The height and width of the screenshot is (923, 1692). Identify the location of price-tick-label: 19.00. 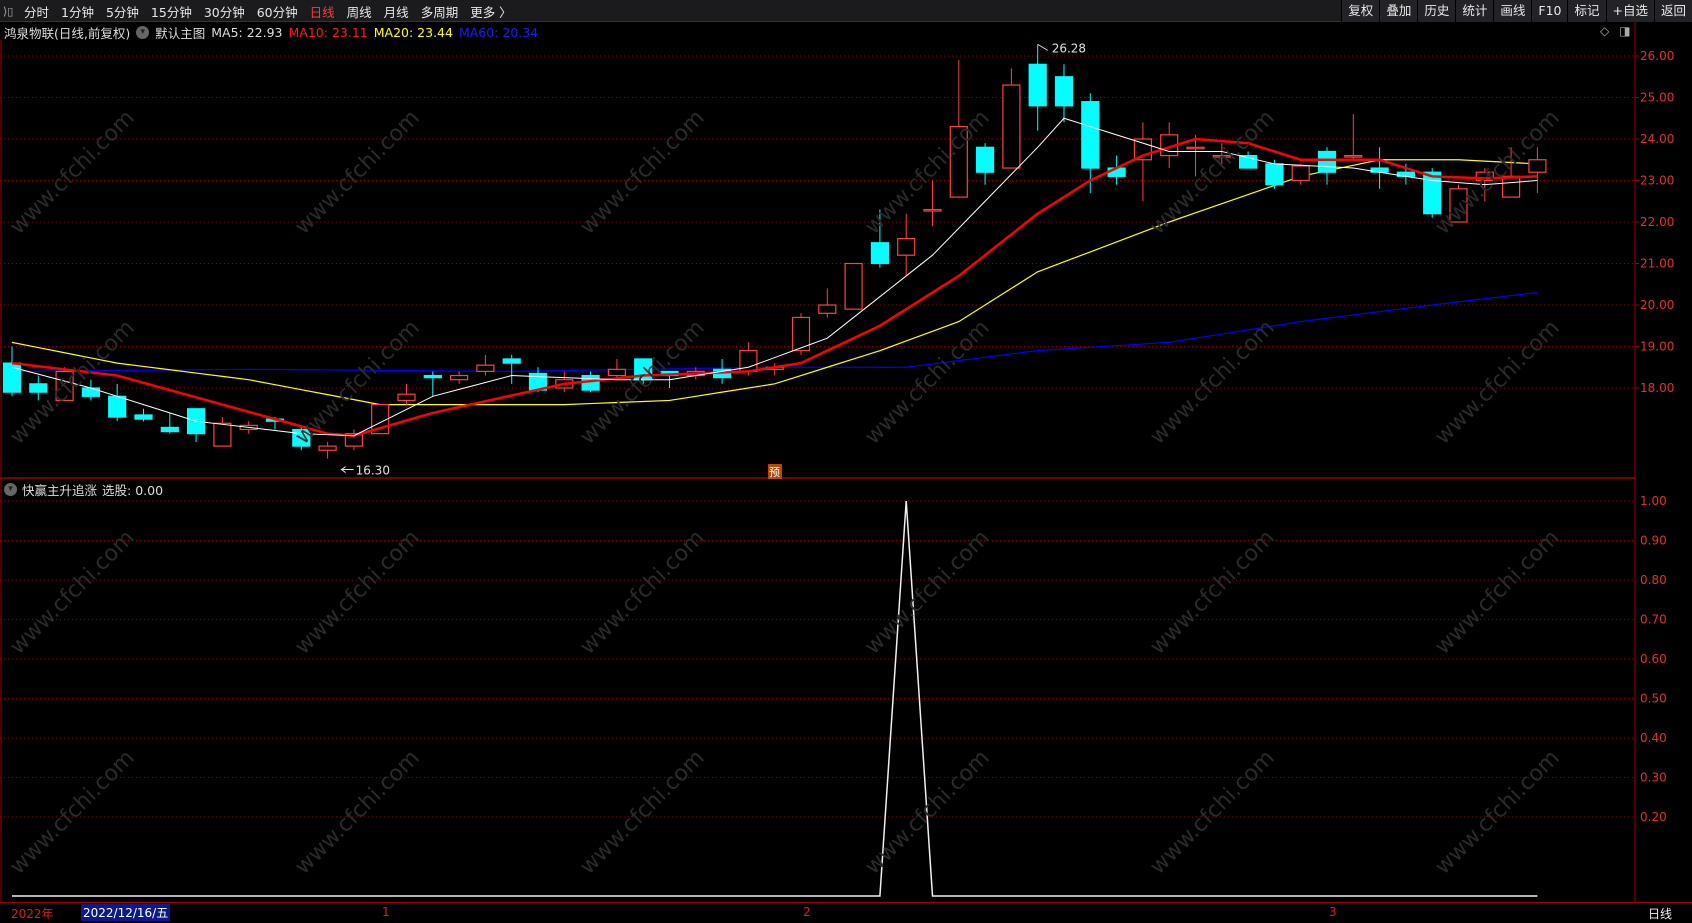
(1657, 347).